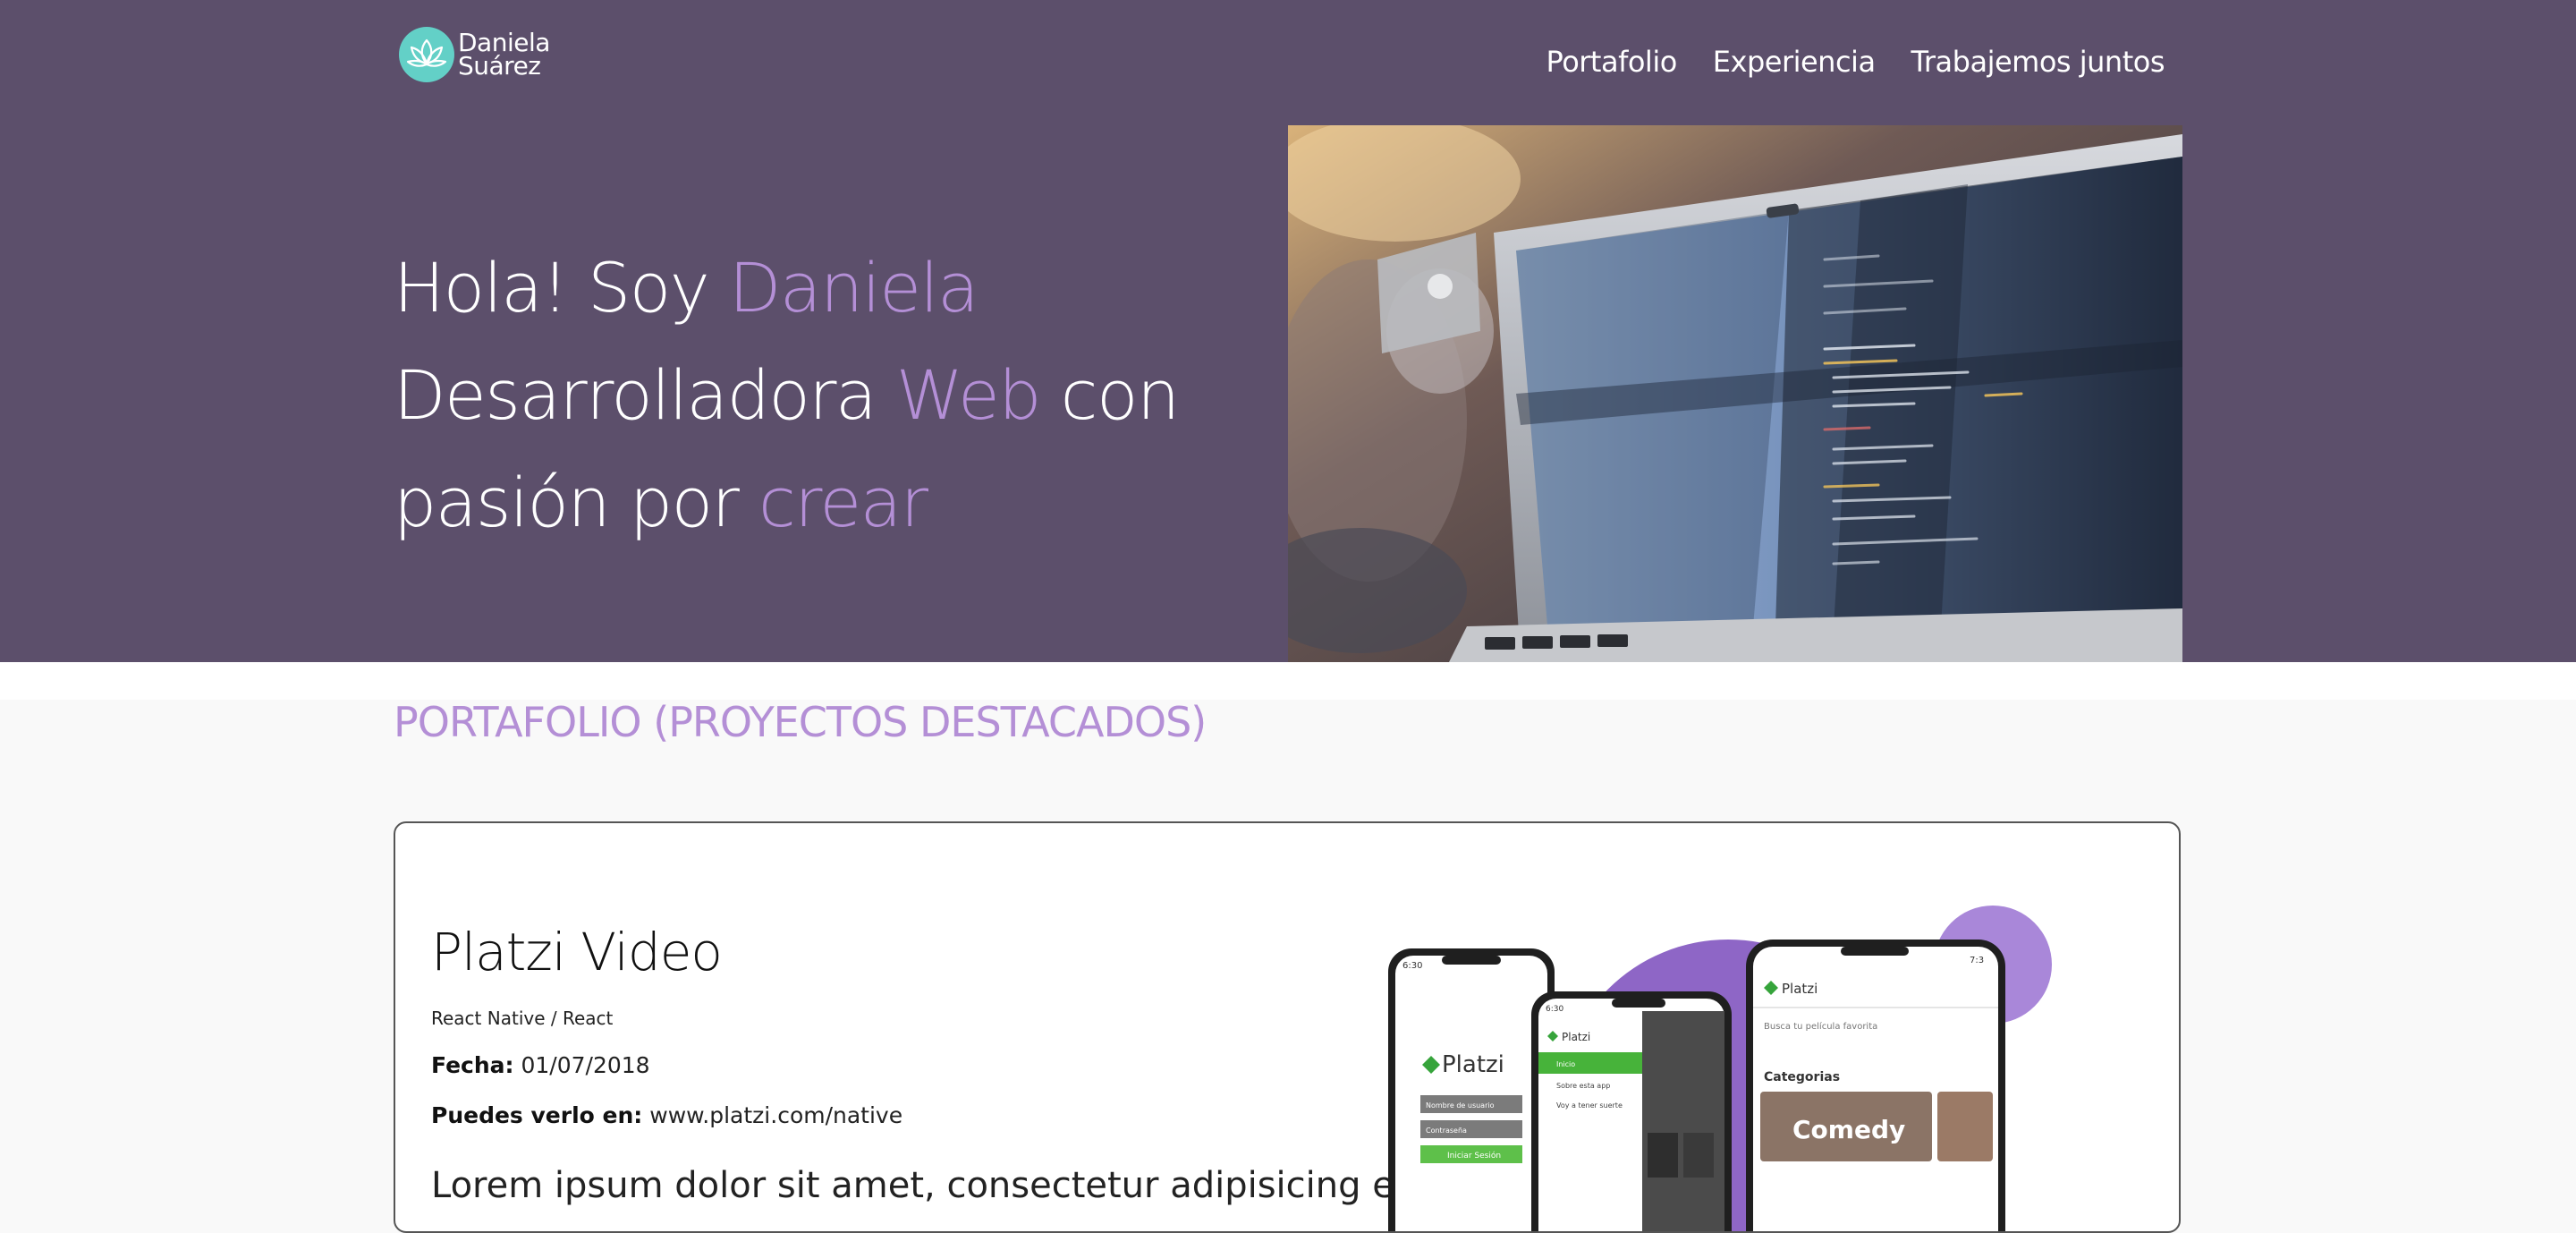 Image resolution: width=2576 pixels, height=1233 pixels. I want to click on phone1-field2-text: Contraseña, so click(1446, 1131).